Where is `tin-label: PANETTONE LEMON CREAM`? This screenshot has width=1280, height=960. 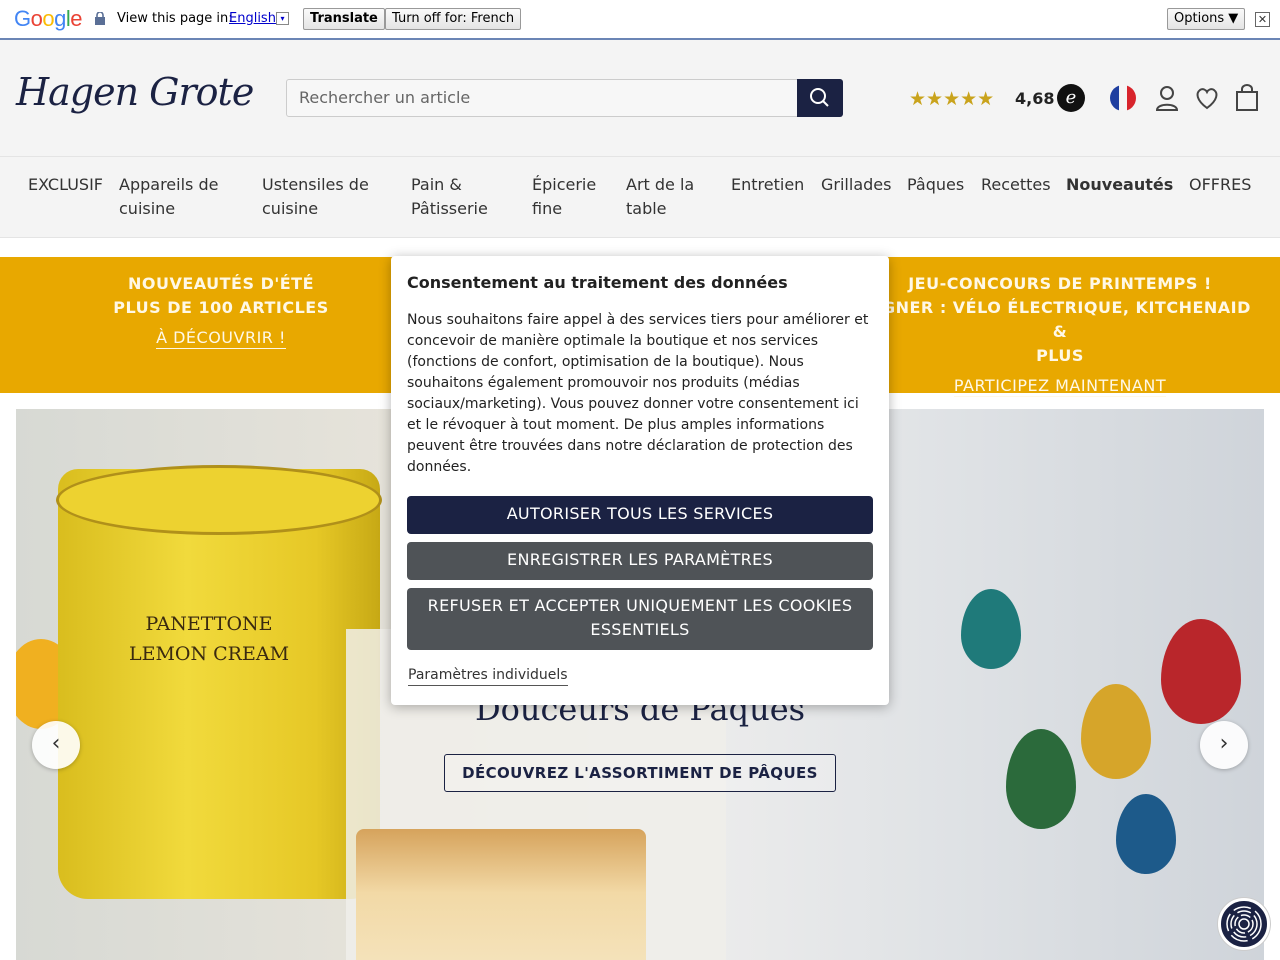
tin-label: PANETTONE LEMON CREAM is located at coordinates (209, 639).